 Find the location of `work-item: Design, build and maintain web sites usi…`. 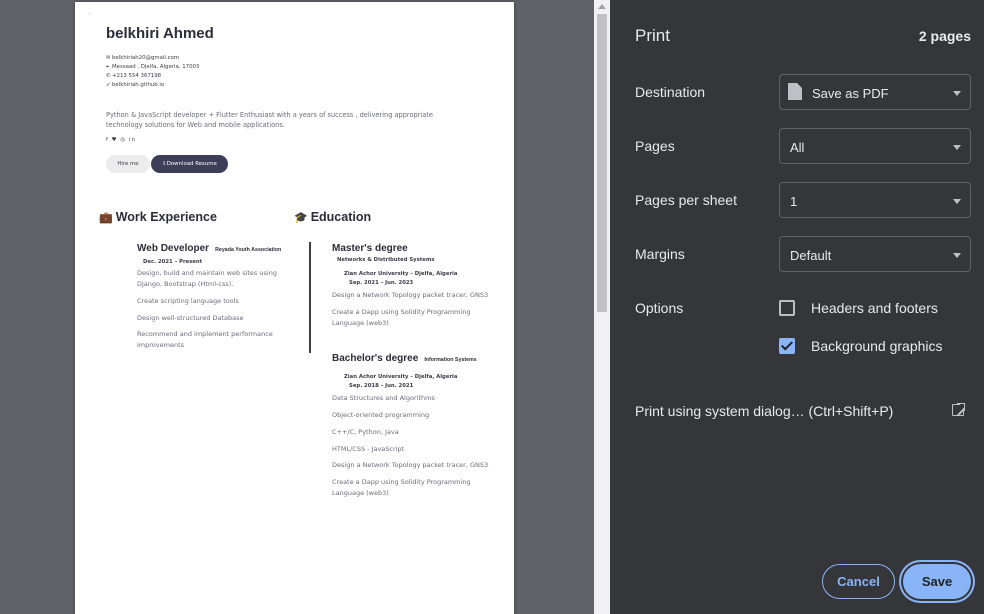

work-item: Design, build and maintain web sites usi… is located at coordinates (207, 278).